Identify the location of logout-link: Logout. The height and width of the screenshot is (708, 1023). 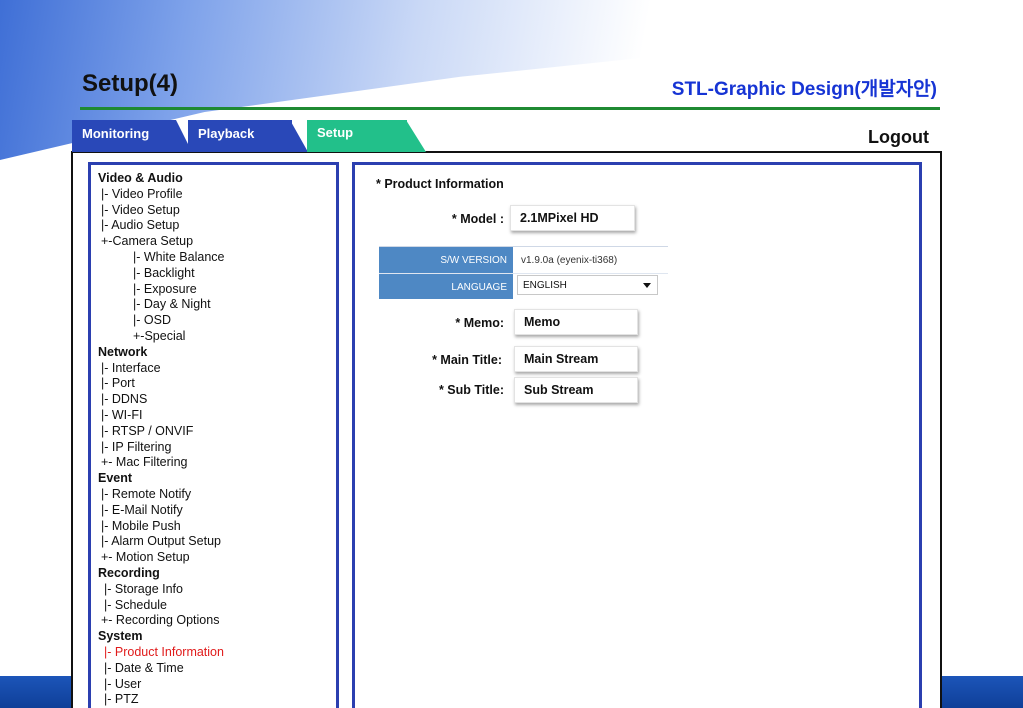
(898, 137).